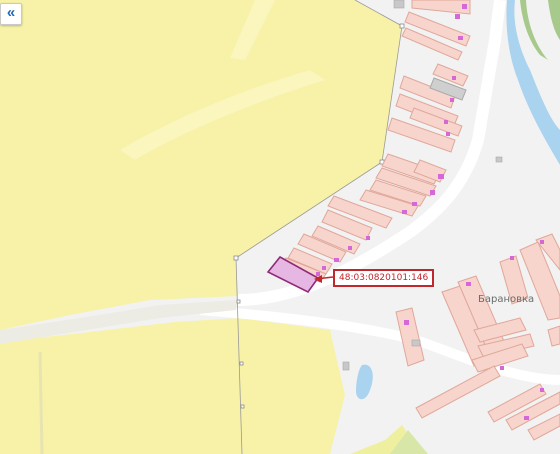  I want to click on settlement-label: Барановка, so click(506, 299).